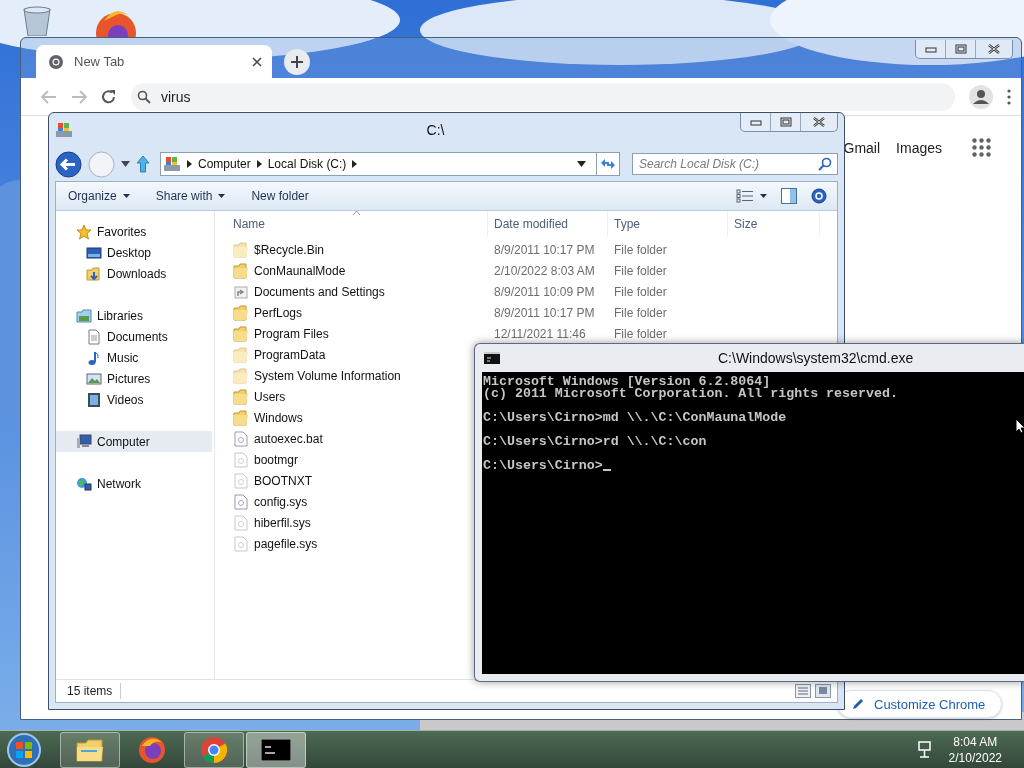 This screenshot has width=1024, height=768. I want to click on windows-logo-icon, so click(24, 749).